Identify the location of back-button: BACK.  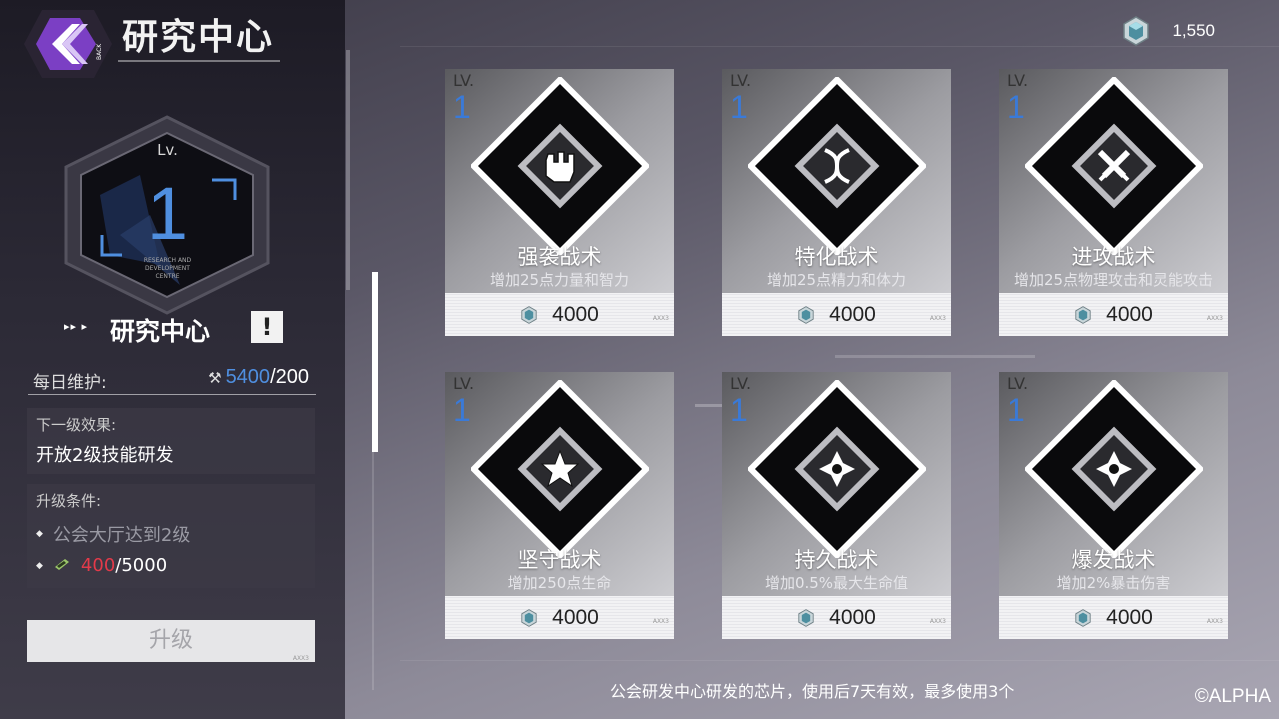
(68, 44).